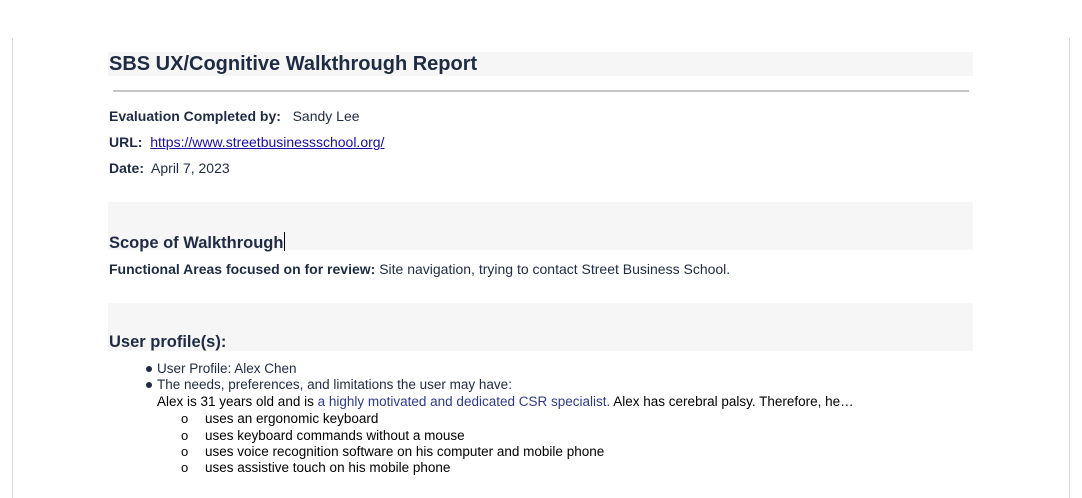 The height and width of the screenshot is (498, 1082). What do you see at coordinates (190, 168) in the screenshot?
I see `date-value: April 7, 2023` at bounding box center [190, 168].